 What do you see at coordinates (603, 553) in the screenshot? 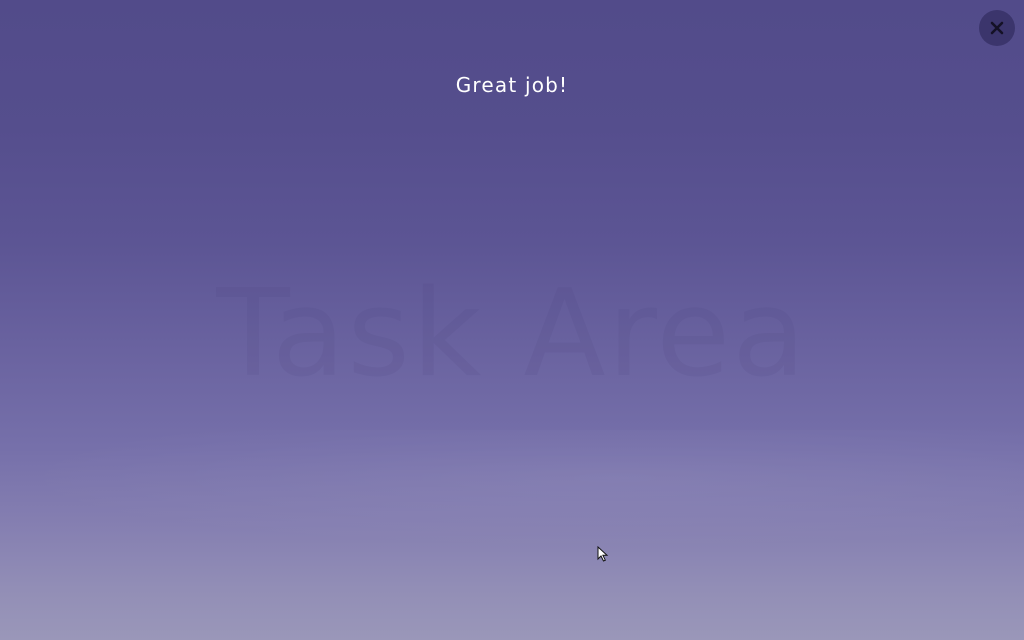
I see `mouse-pointer-icon` at bounding box center [603, 553].